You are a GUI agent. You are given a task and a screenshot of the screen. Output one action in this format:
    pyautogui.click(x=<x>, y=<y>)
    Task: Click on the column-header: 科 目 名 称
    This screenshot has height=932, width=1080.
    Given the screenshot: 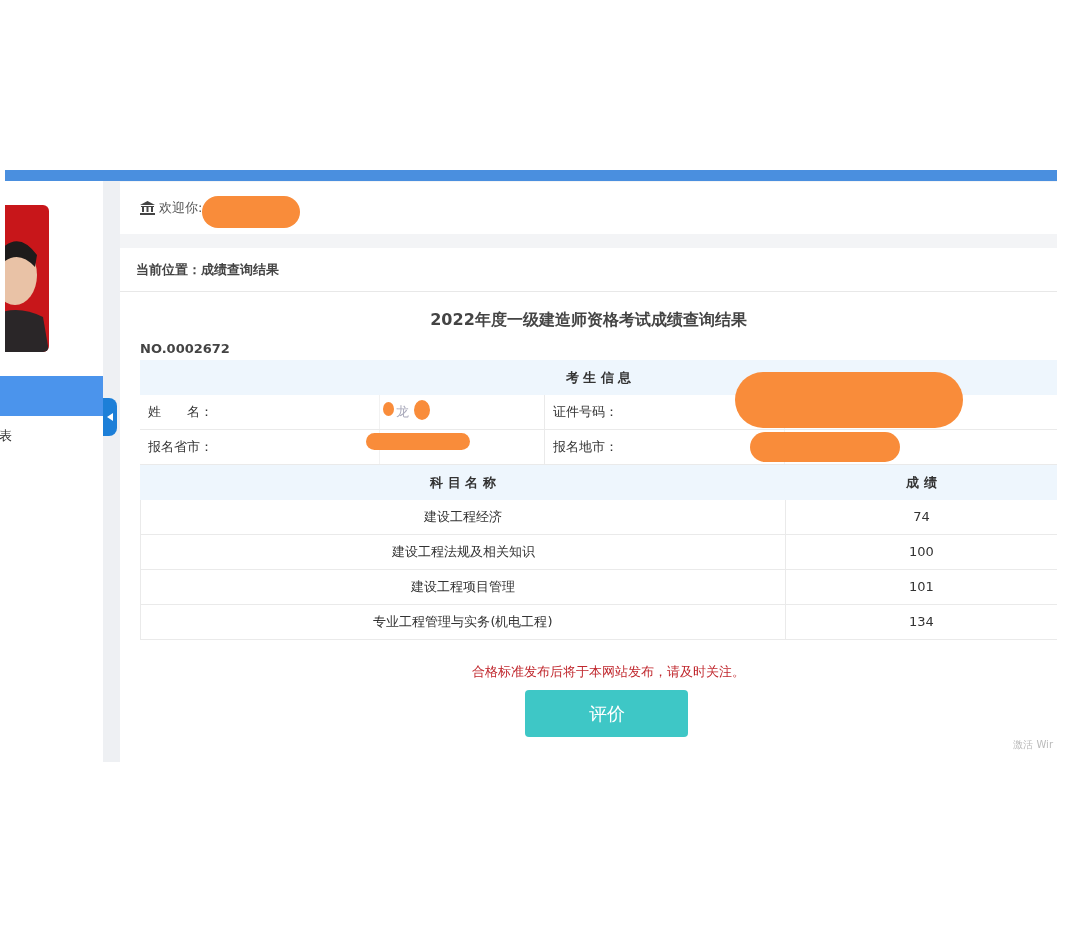 What is the action you would take?
    pyautogui.click(x=463, y=482)
    